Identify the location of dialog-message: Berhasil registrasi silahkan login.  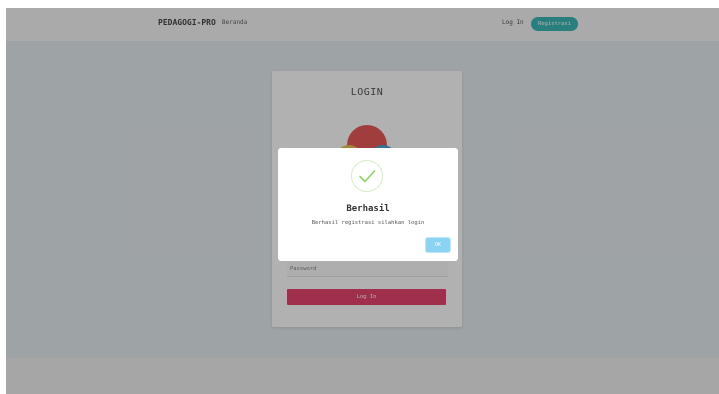
(368, 223).